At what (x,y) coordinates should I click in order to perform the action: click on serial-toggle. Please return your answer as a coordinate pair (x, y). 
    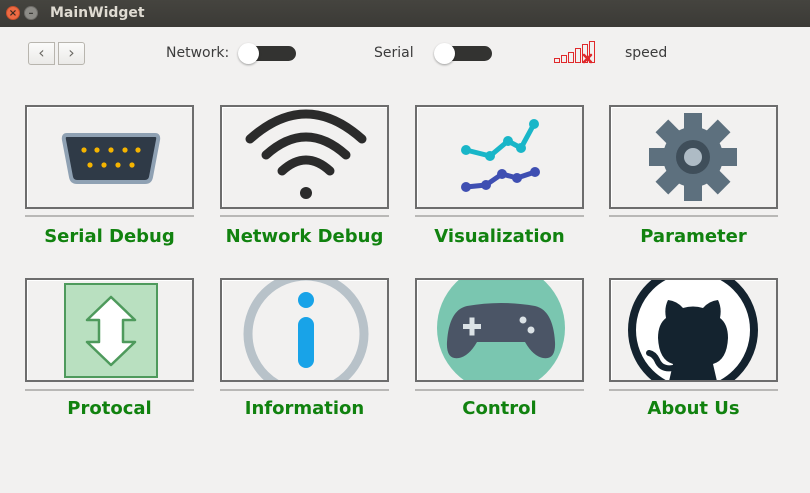
    Looking at the image, I should click on (463, 53).